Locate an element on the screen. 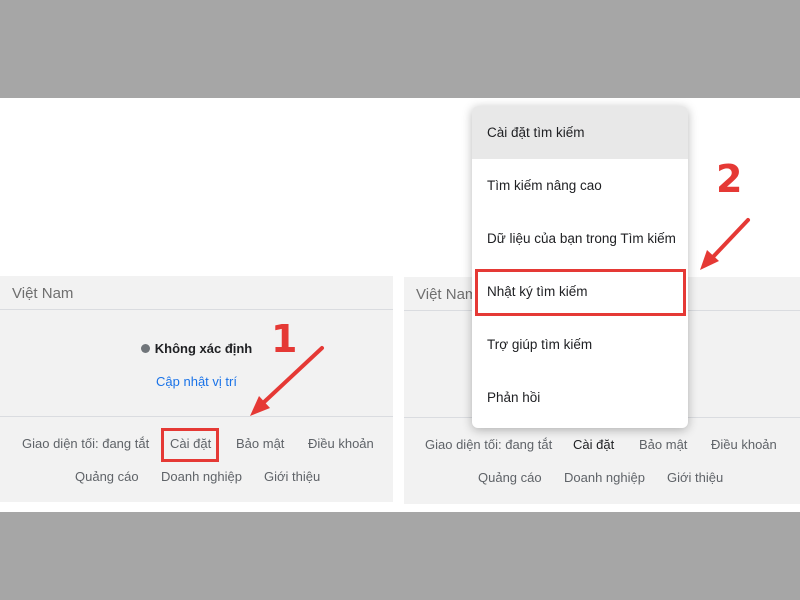 This screenshot has width=800, height=600. step-number-1: 1 is located at coordinates (284, 339).